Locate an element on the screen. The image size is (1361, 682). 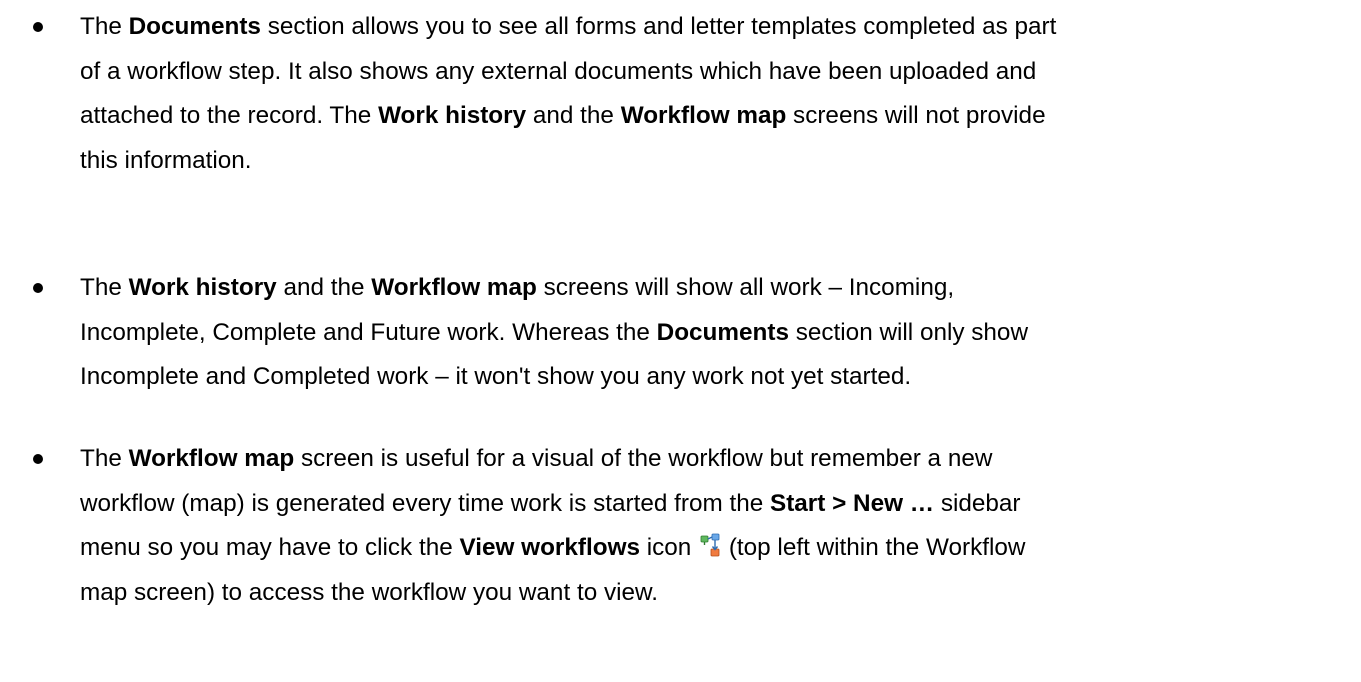
text-run: section will only show is located at coordinates (908, 332).